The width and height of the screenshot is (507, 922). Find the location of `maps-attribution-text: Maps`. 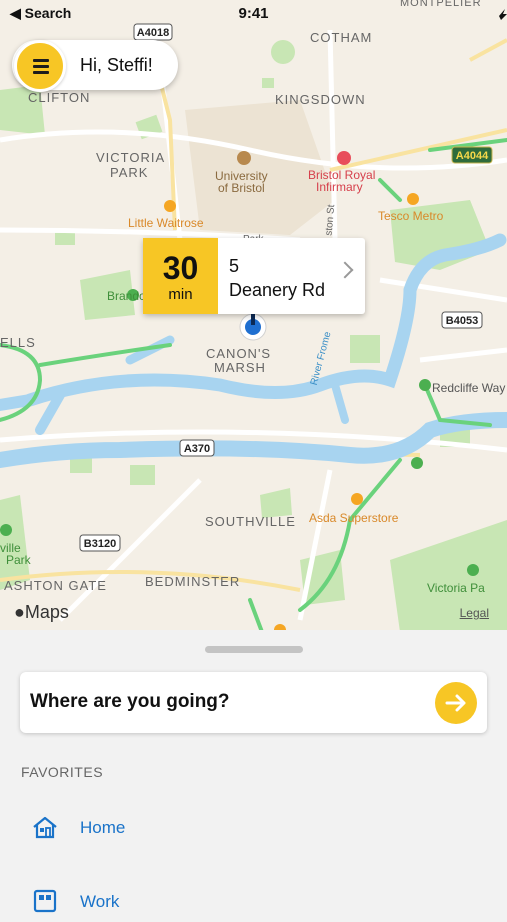

maps-attribution-text: Maps is located at coordinates (46, 612).